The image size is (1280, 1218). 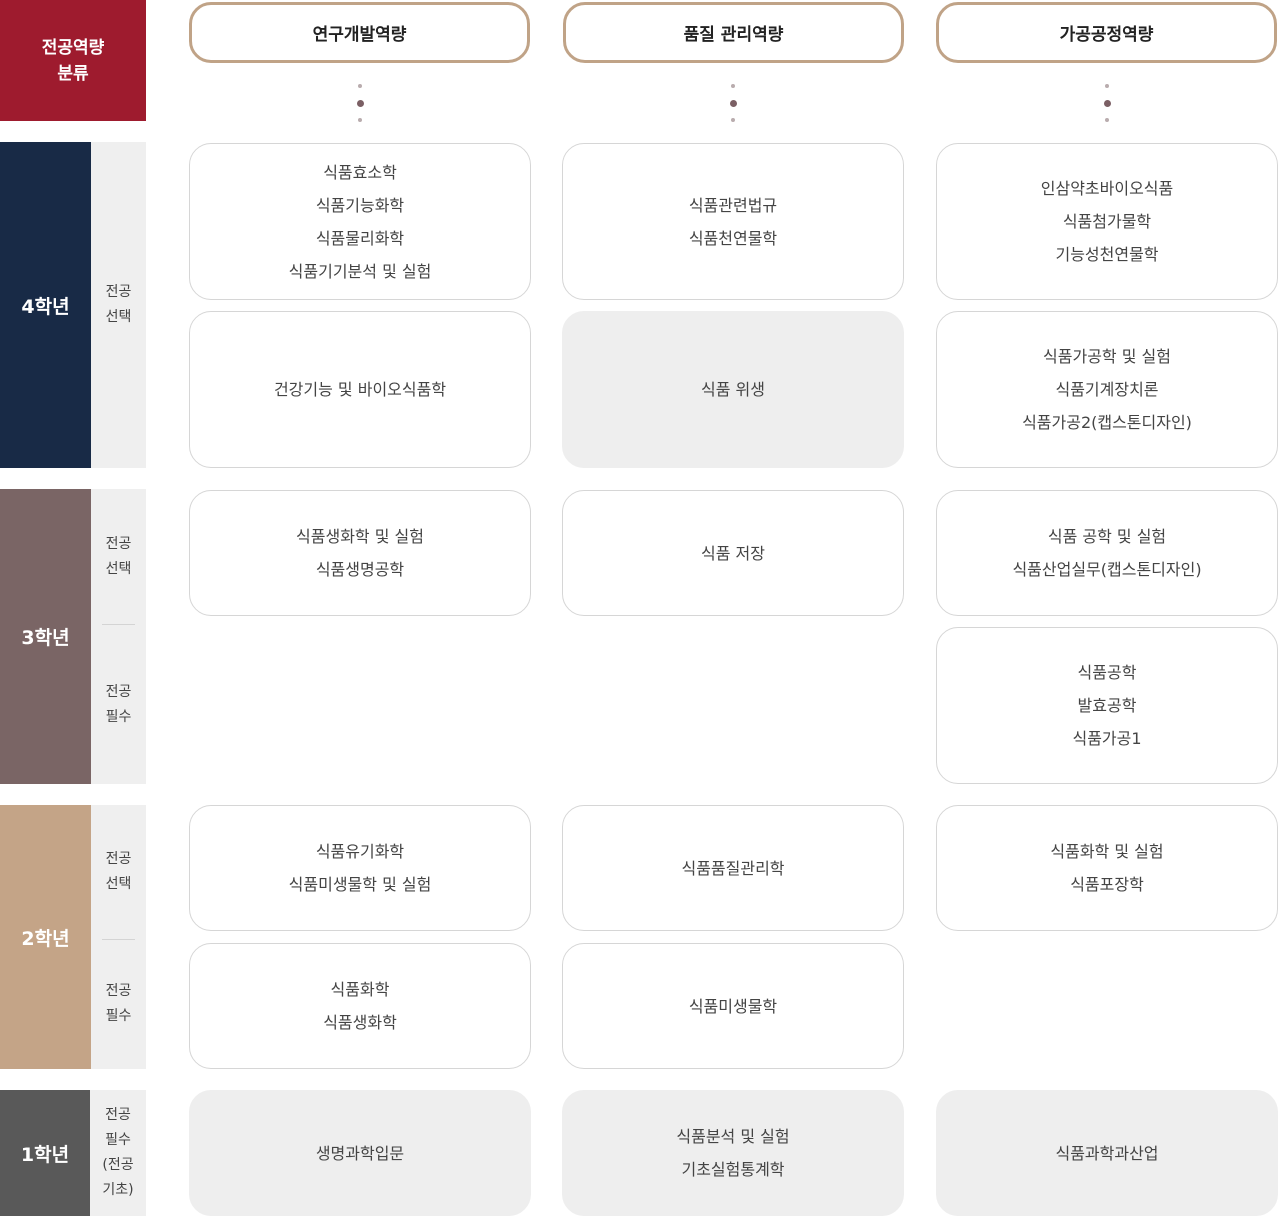 What do you see at coordinates (733, 32) in the screenshot?
I see `category-quality: 품질 관리역량` at bounding box center [733, 32].